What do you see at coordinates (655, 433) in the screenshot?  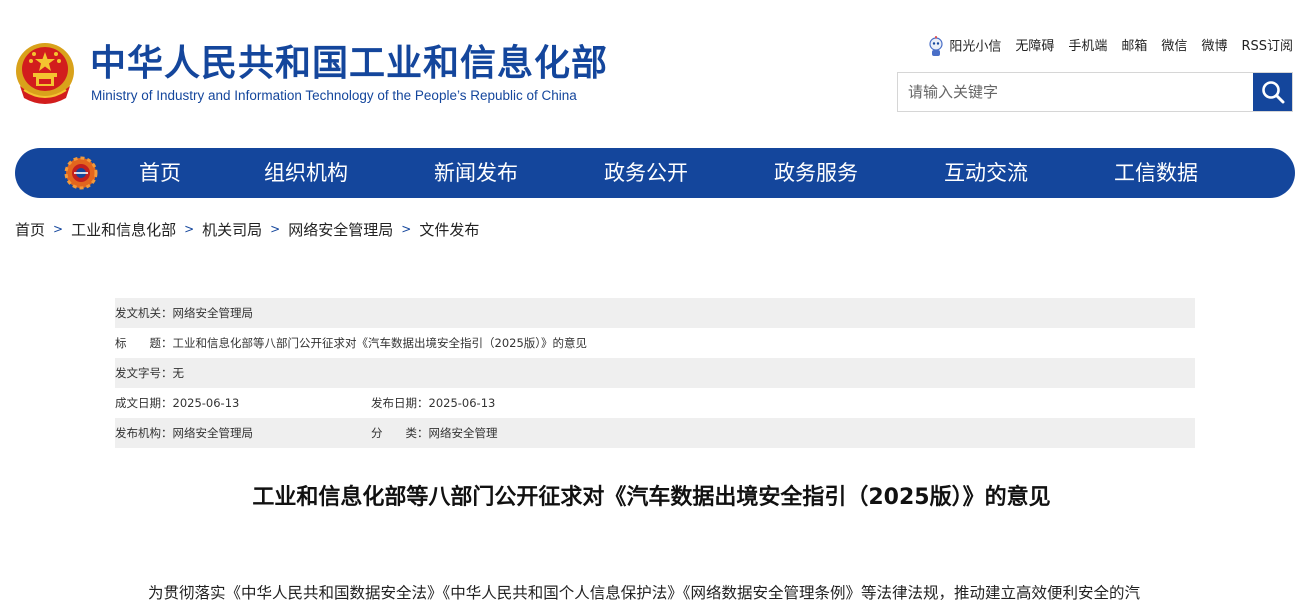 I see `info-row-org: 发布机构： 网络安全管理局 分 类： 网络安全管理` at bounding box center [655, 433].